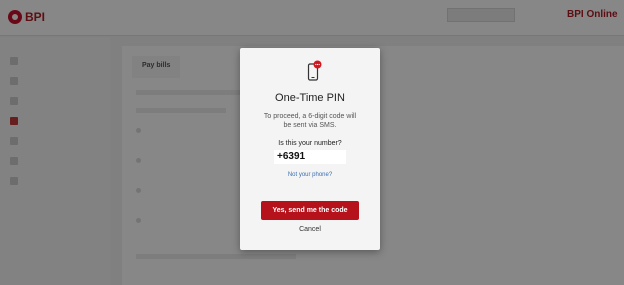  What do you see at coordinates (310, 210) in the screenshot?
I see `send-code-button: Yes, send me the code` at bounding box center [310, 210].